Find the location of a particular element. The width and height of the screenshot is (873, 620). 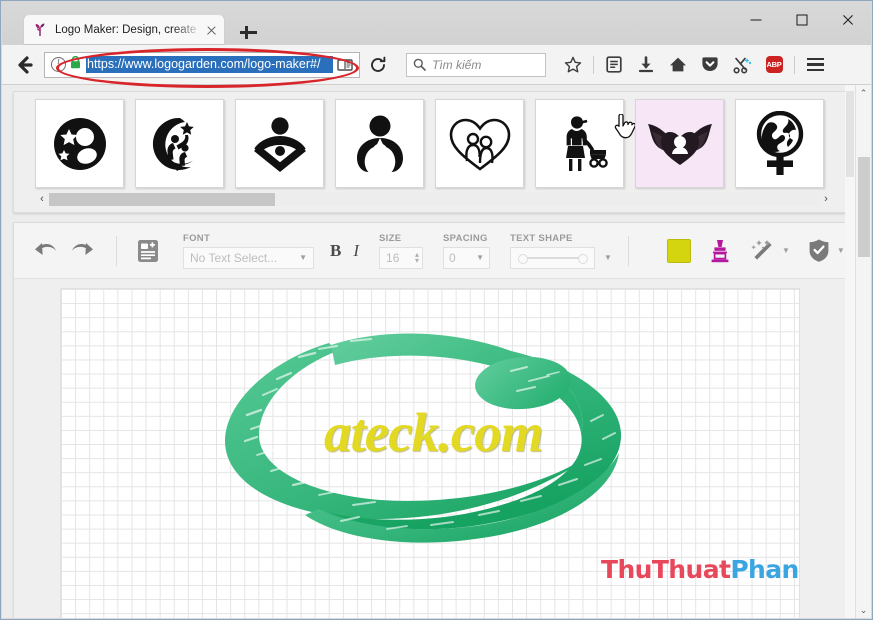

size-stepper: 16 ▴ ▾ is located at coordinates (401, 257).